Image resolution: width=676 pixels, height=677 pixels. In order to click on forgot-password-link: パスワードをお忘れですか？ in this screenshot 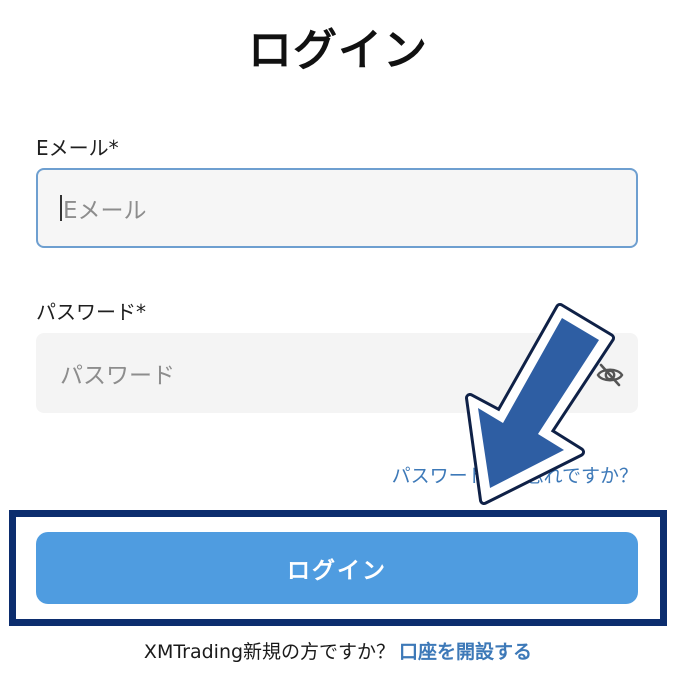, I will do `click(515, 474)`.